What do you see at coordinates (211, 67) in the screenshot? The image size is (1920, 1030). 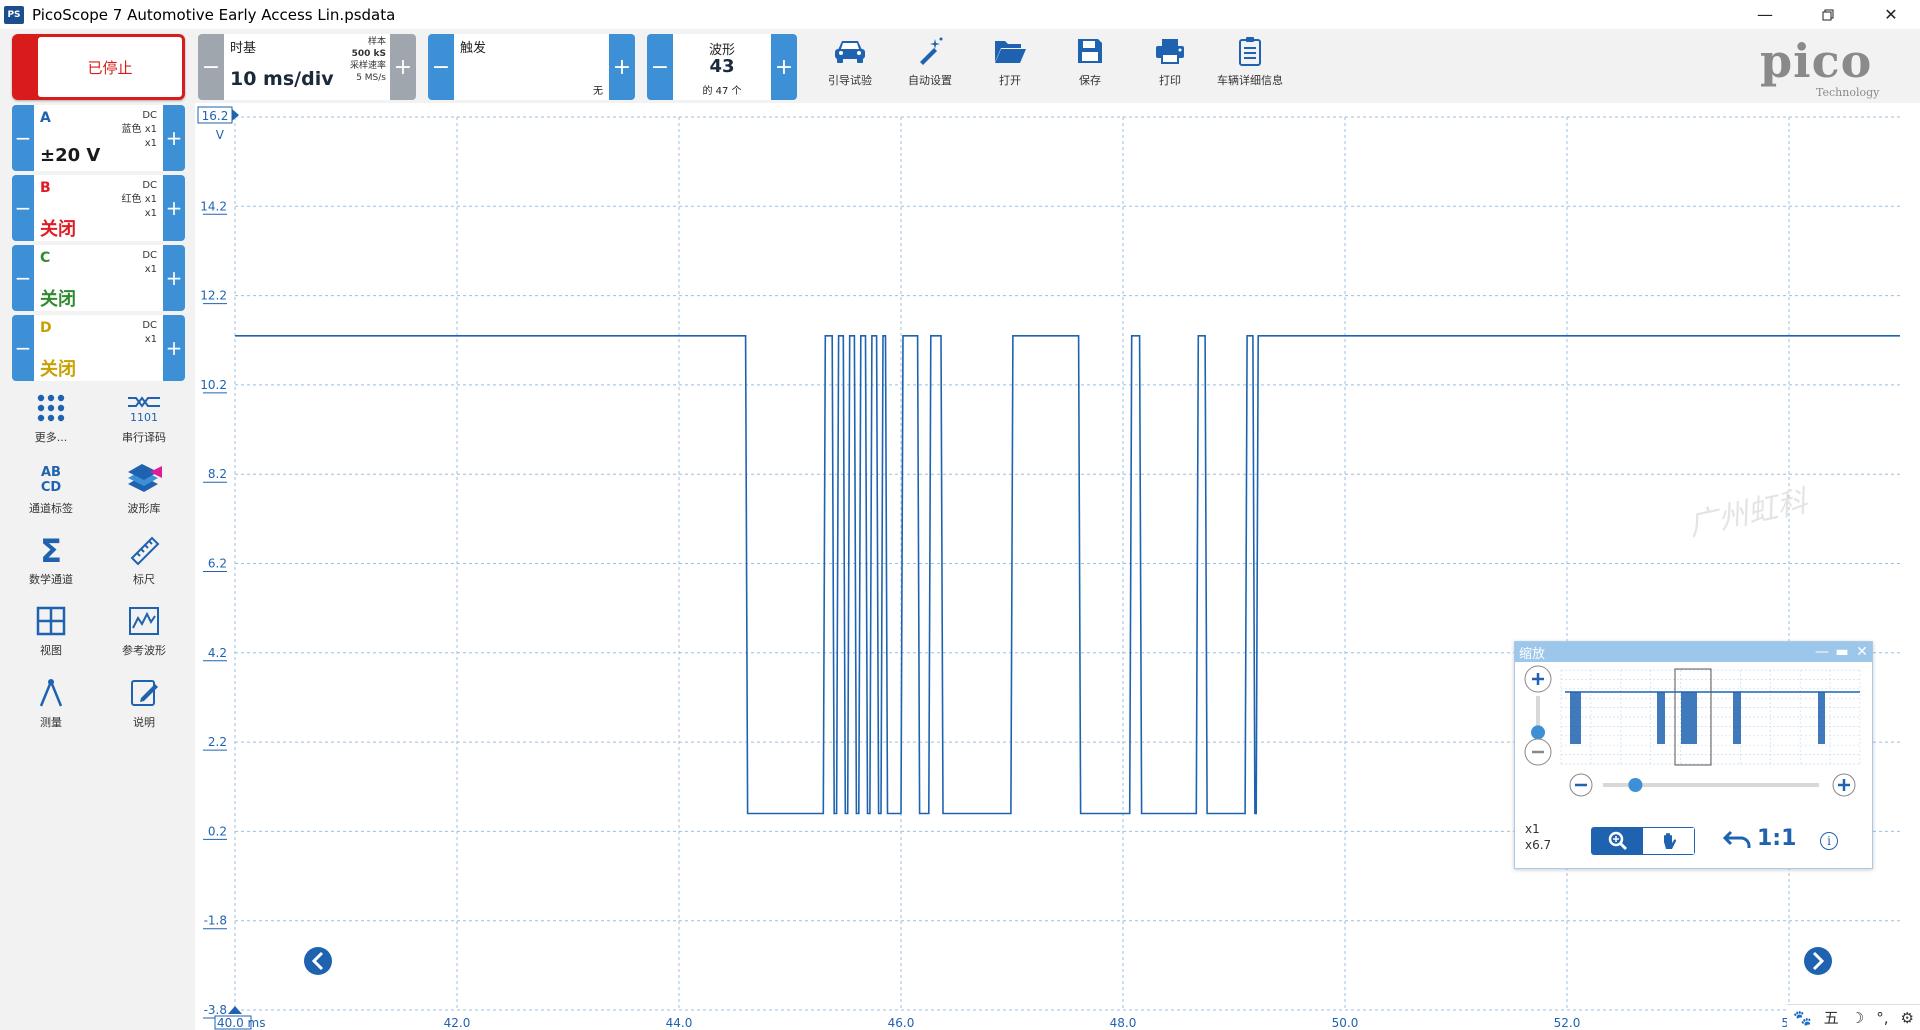 I see `timebase-decrease-button: −` at bounding box center [211, 67].